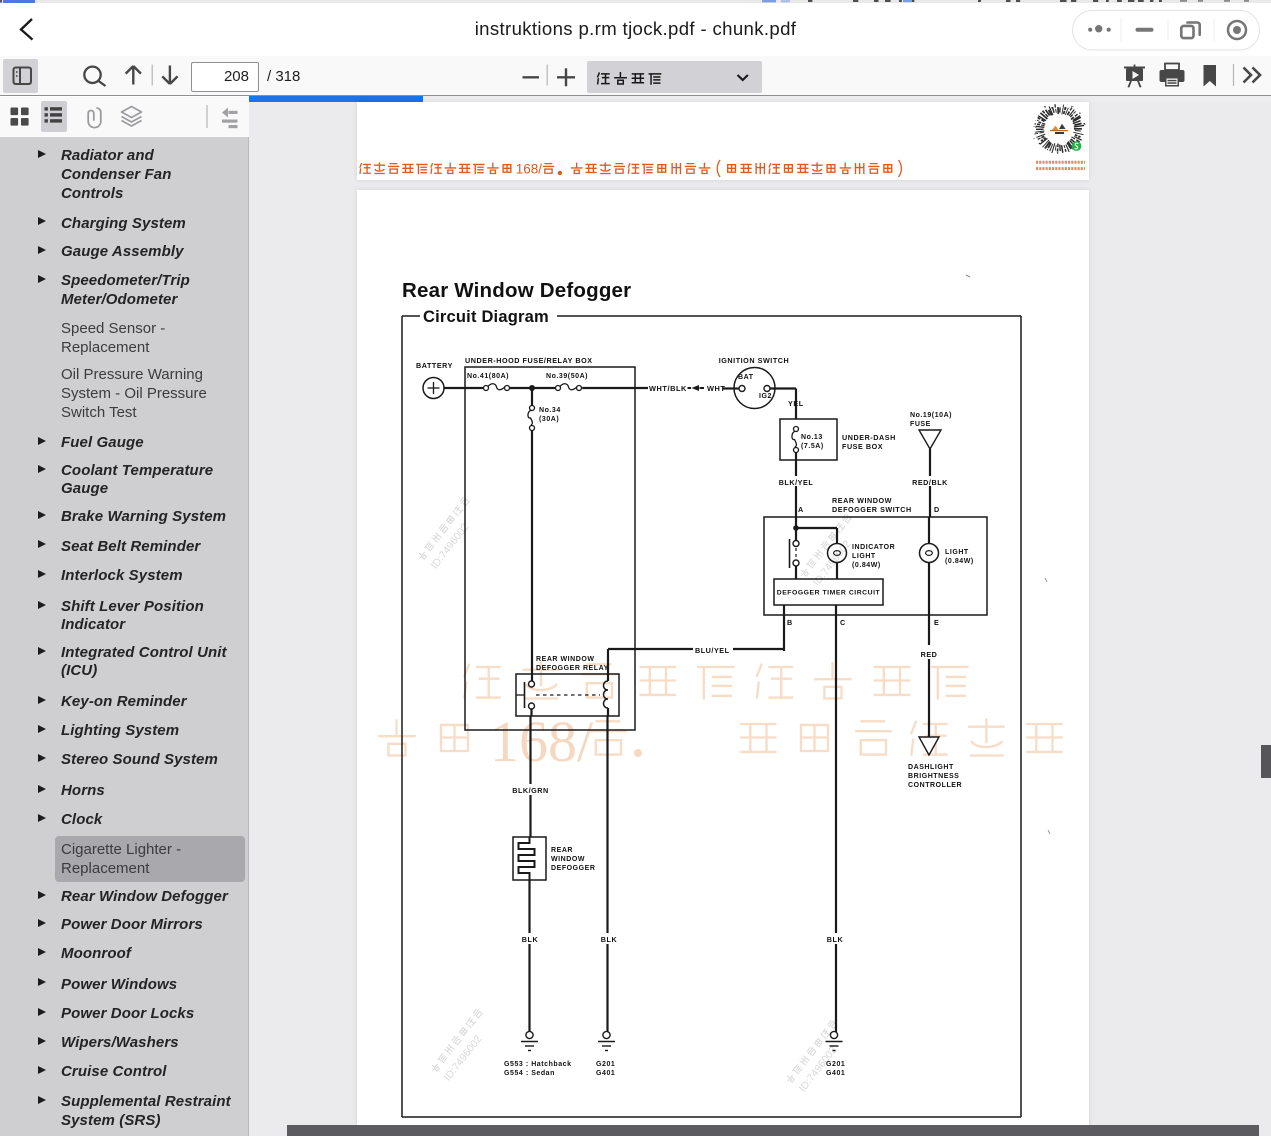 The width and height of the screenshot is (1271, 1136). What do you see at coordinates (712, 650) in the screenshot?
I see `svg-text: BLU/YEL` at bounding box center [712, 650].